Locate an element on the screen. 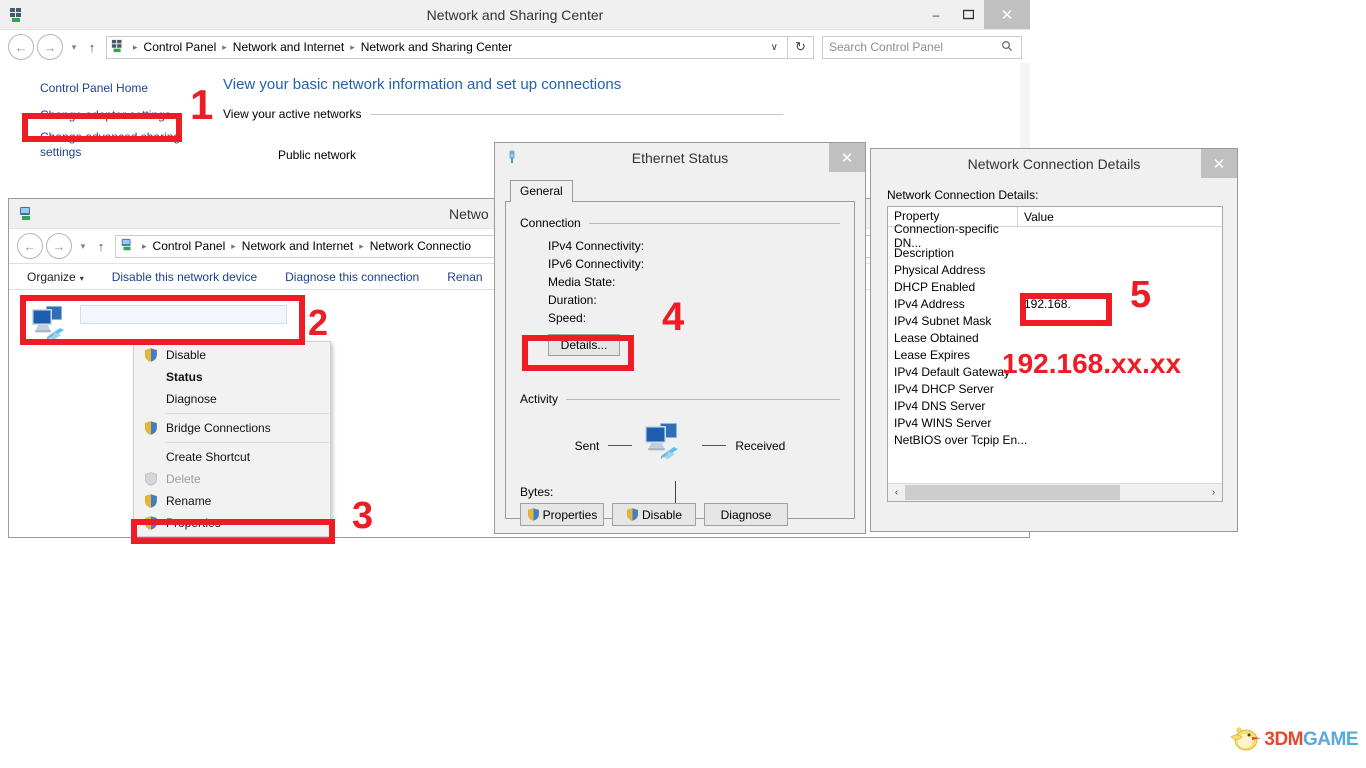  scroll-thumb is located at coordinates (1012, 492).